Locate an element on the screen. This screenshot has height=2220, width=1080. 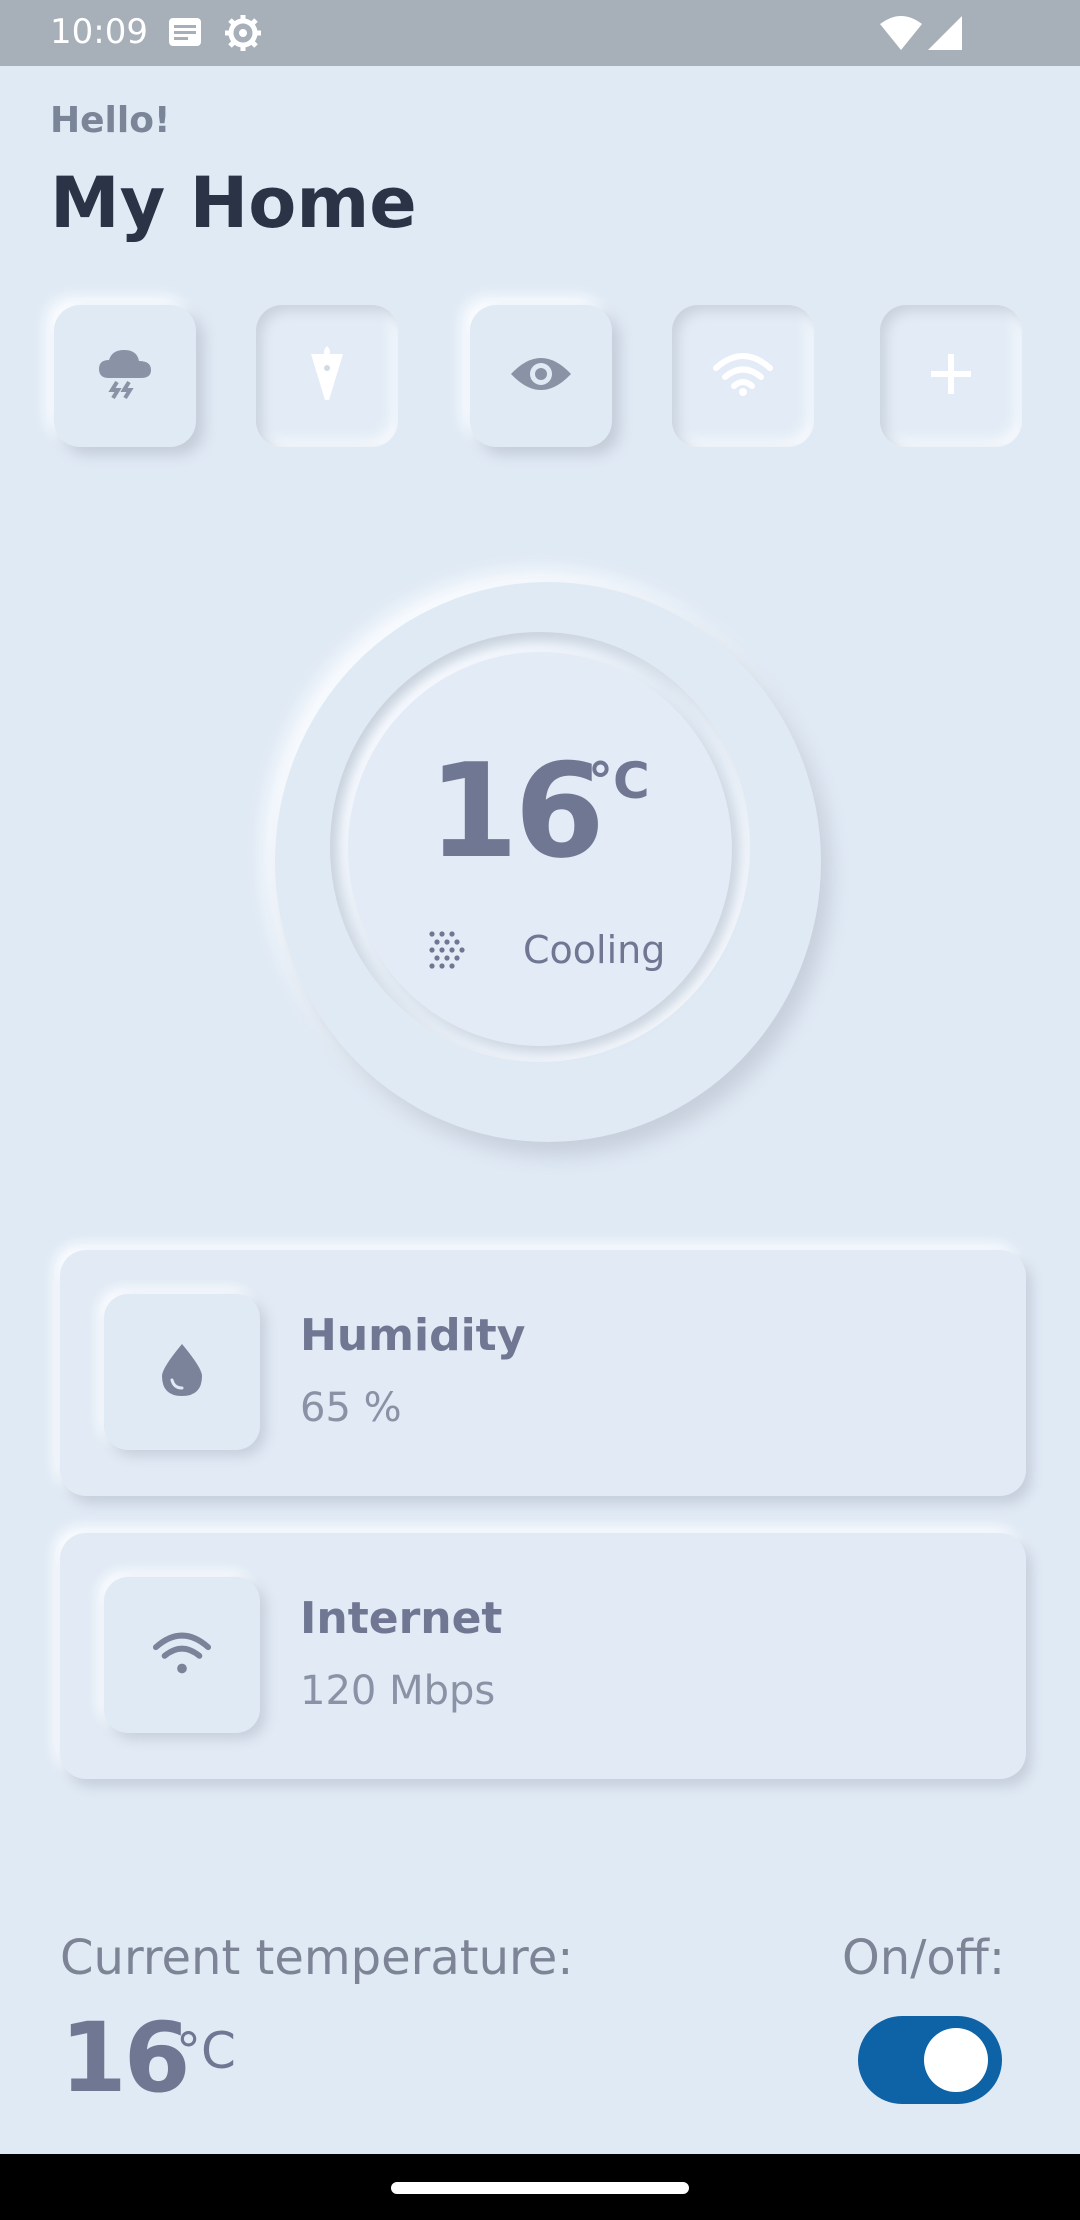
water-drop-icon is located at coordinates (182, 1372).